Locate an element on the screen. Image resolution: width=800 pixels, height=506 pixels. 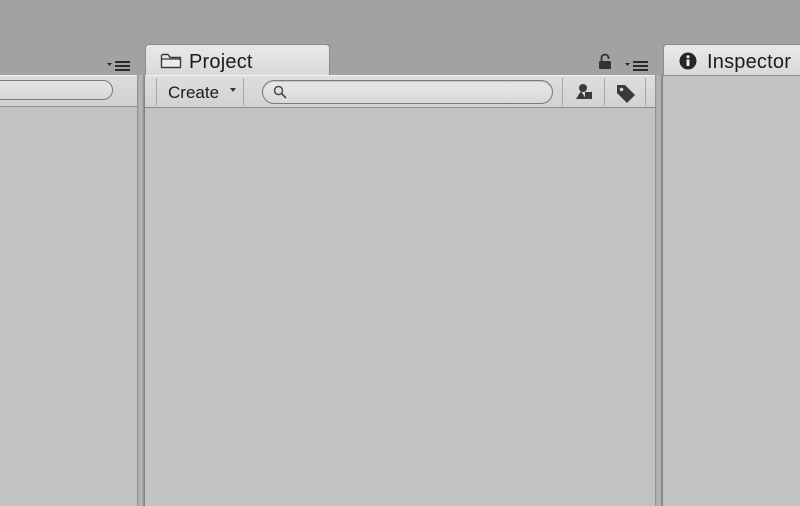
left-panel-content is located at coordinates (68, 306).